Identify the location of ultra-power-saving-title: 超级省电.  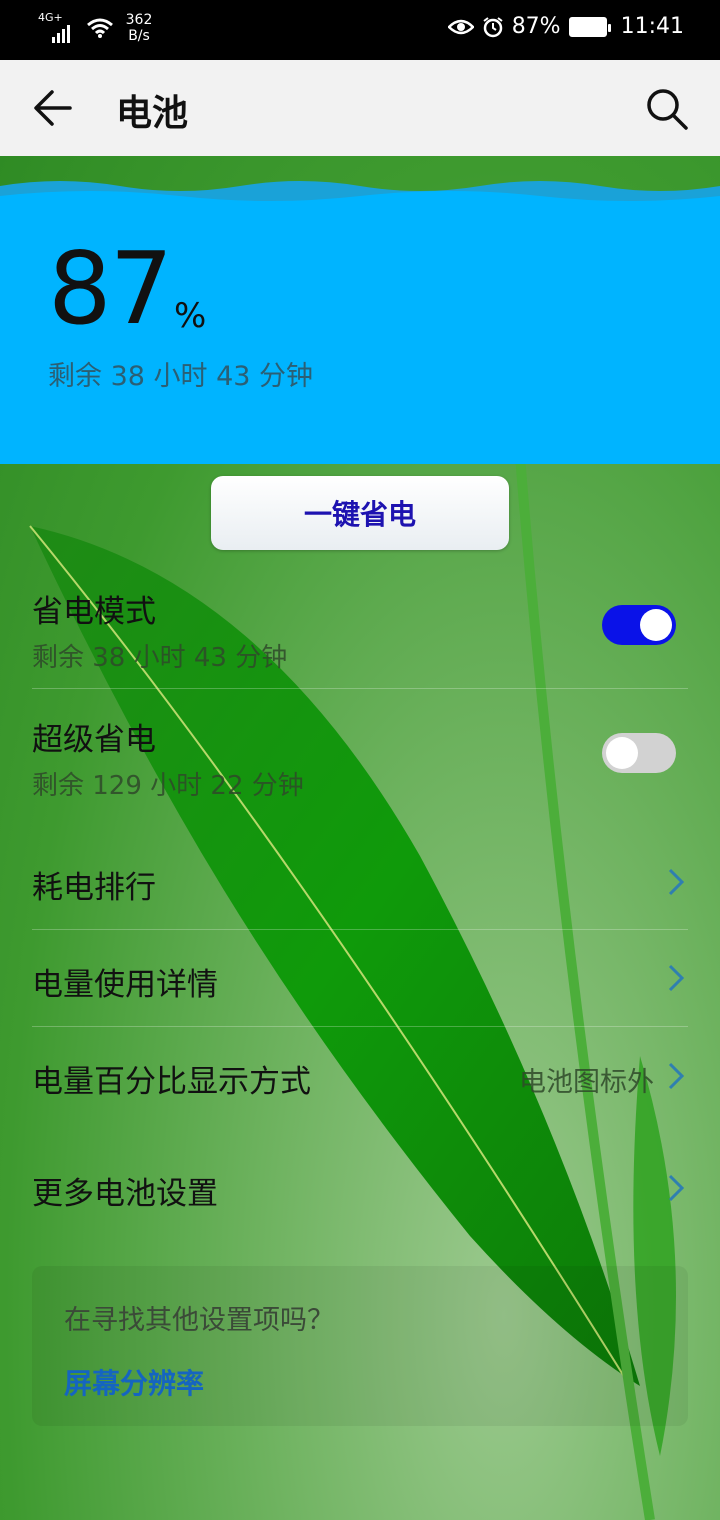
(94, 740).